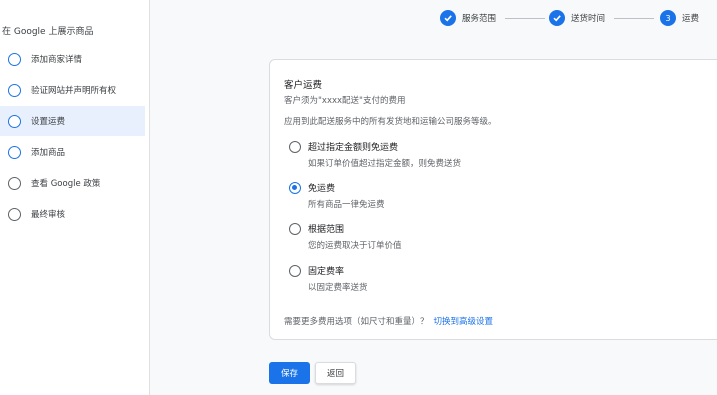 Image resolution: width=717 pixels, height=395 pixels. I want to click on sidebar-item-verify-site: 验证网站并声明所有权, so click(72, 90).